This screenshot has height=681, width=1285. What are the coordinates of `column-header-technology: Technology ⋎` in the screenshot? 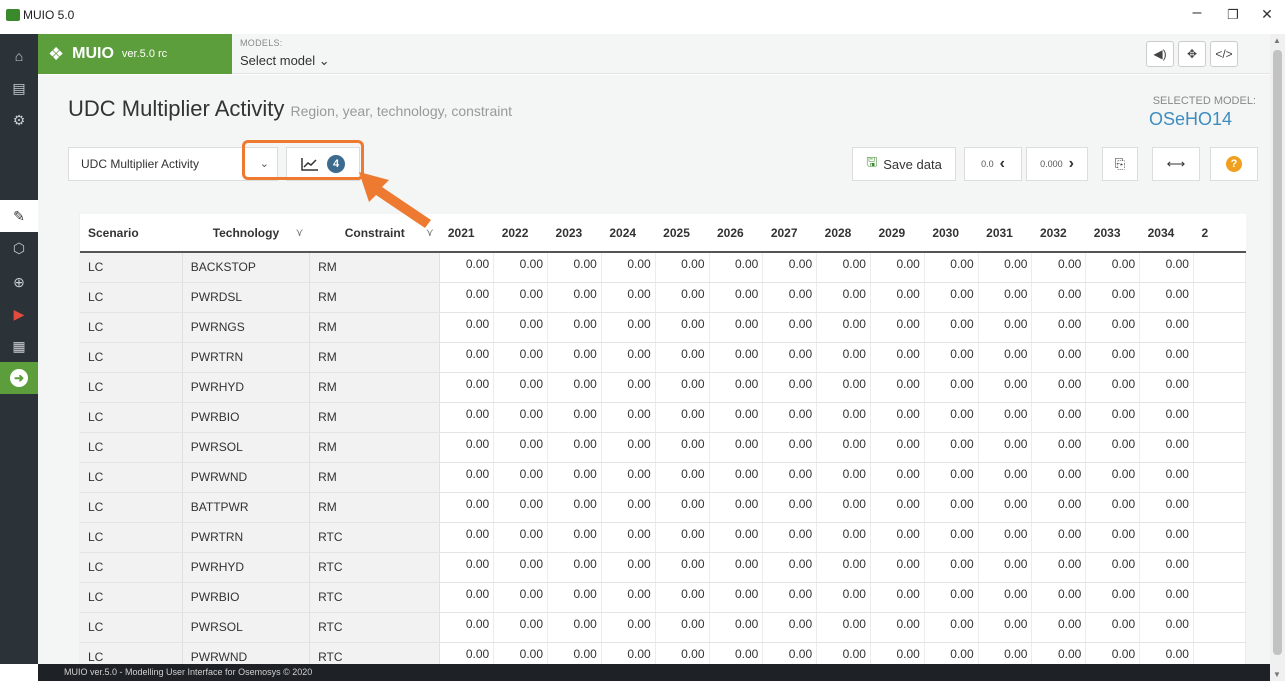 It's located at (246, 233).